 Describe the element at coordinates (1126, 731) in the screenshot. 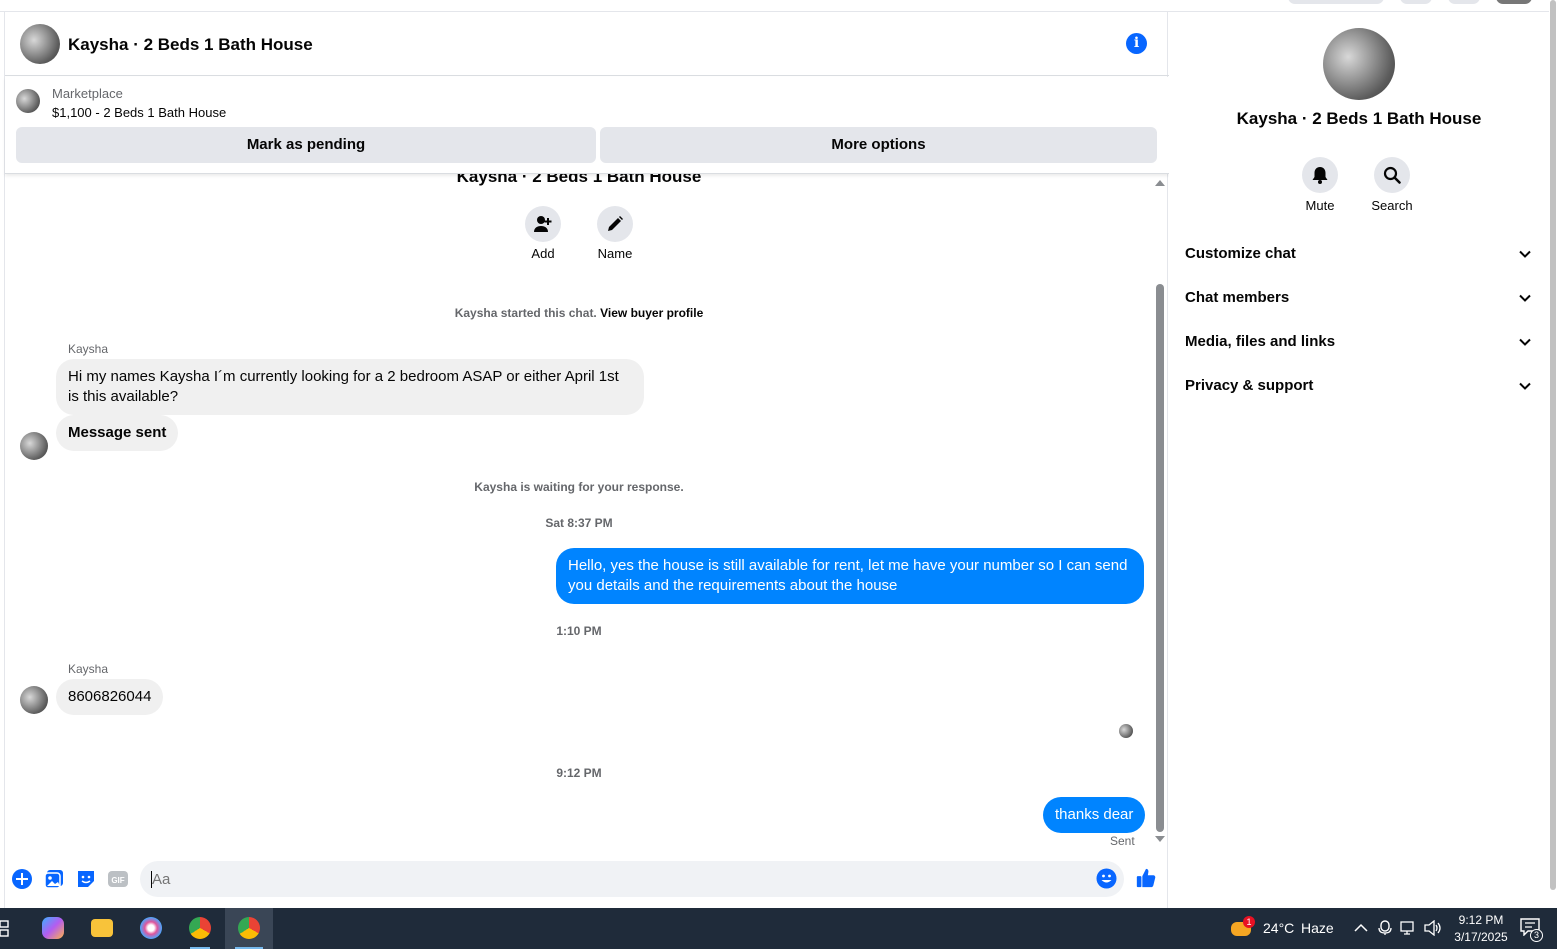

I see `read-receipt-avatar` at that location.